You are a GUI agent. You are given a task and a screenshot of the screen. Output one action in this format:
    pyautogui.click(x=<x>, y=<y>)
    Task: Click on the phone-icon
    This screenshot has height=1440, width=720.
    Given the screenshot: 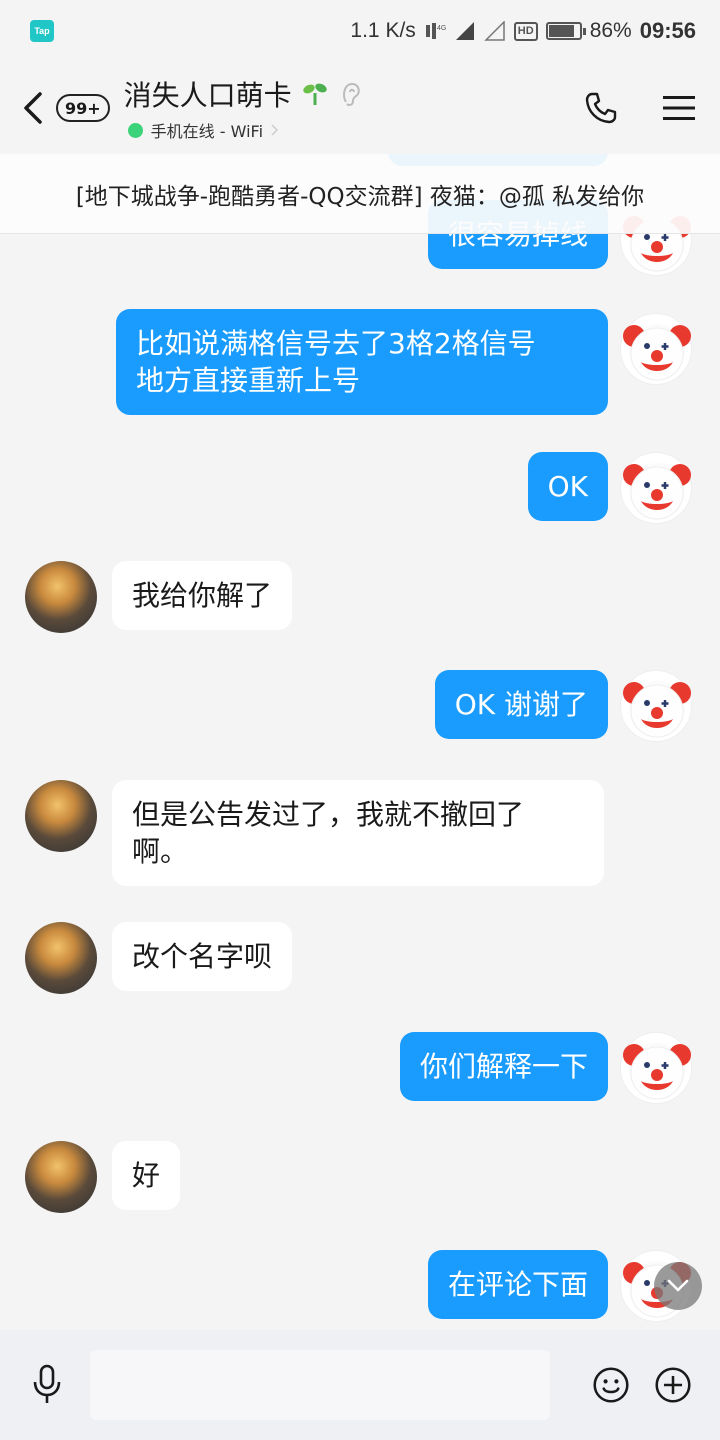 What is the action you would take?
    pyautogui.click(x=601, y=108)
    